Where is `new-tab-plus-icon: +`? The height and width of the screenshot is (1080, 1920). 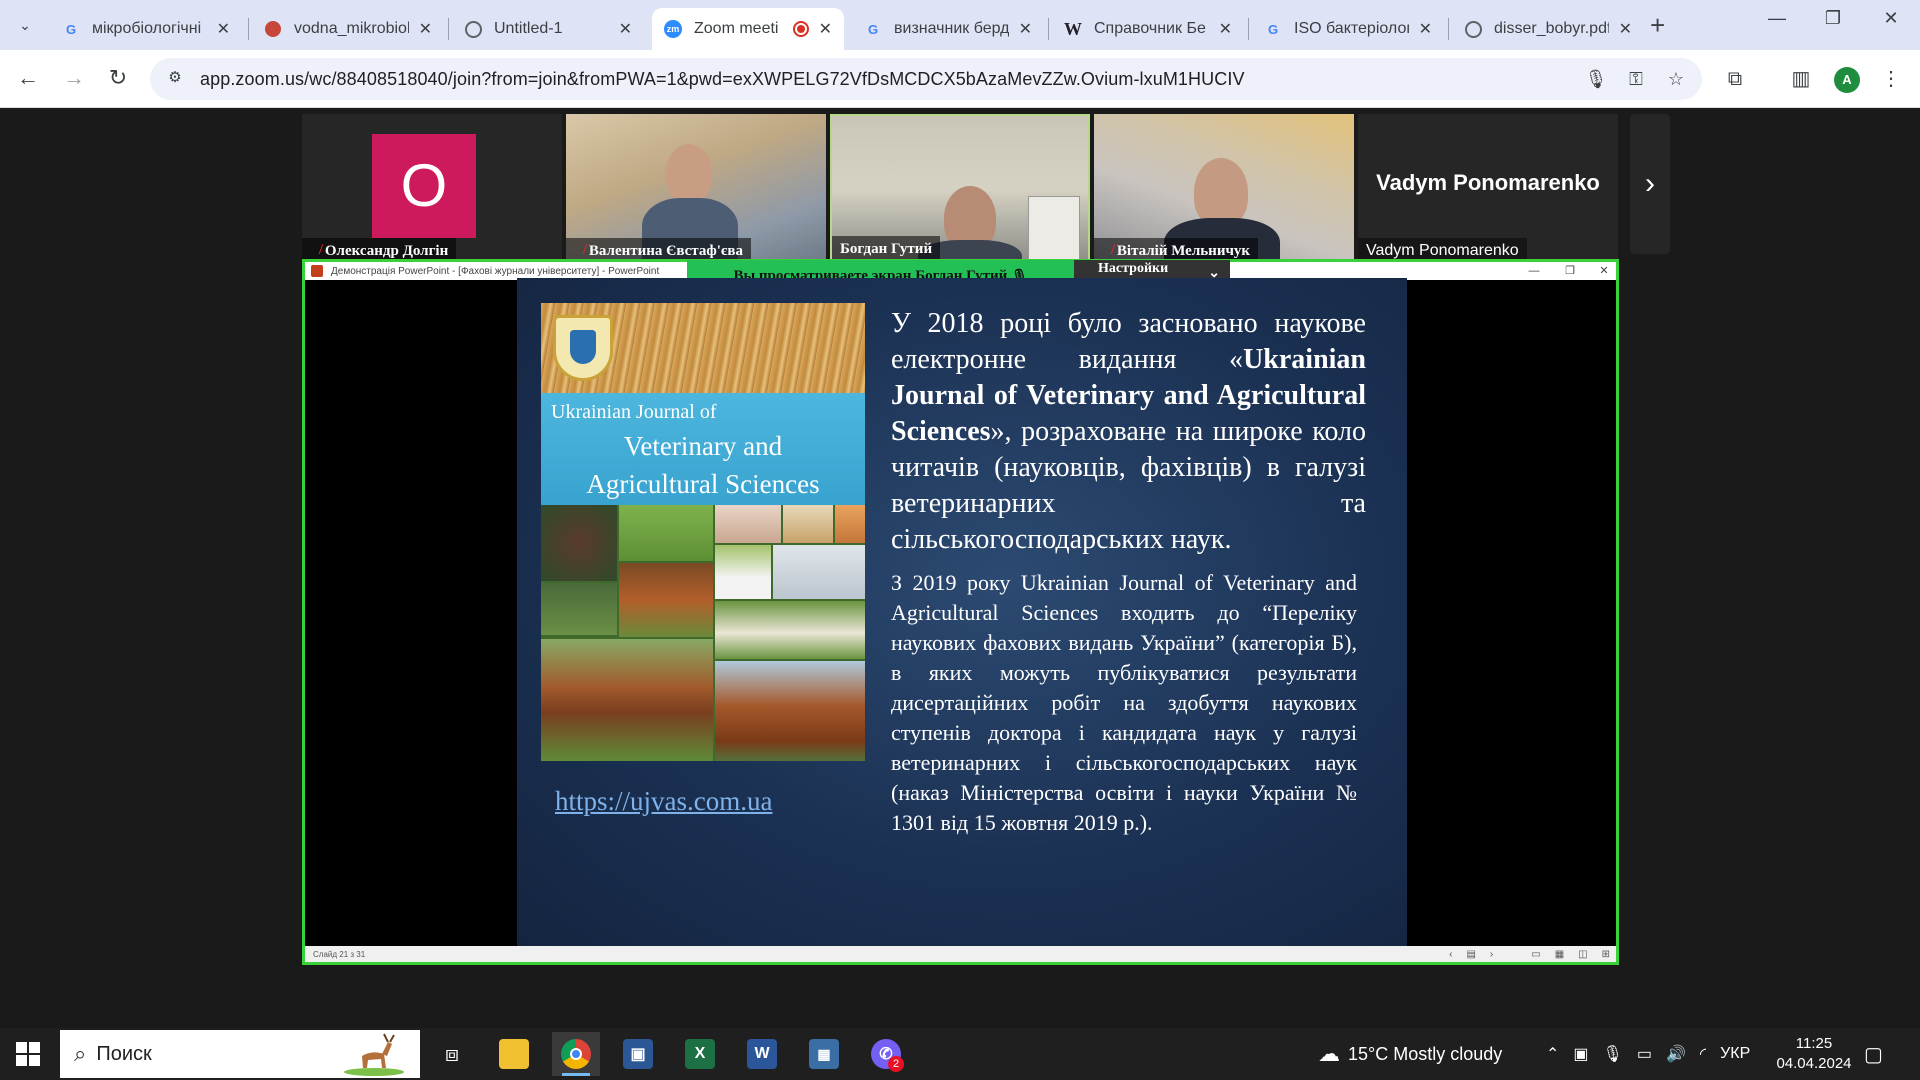
new-tab-plus-icon: + is located at coordinates (1657, 25).